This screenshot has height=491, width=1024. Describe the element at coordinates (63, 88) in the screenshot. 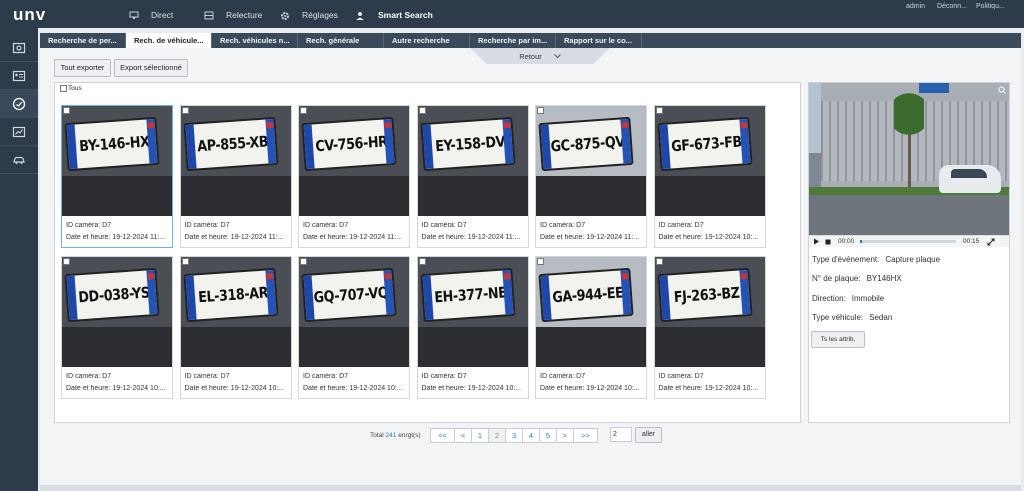

I see `select-all-checkbox` at that location.